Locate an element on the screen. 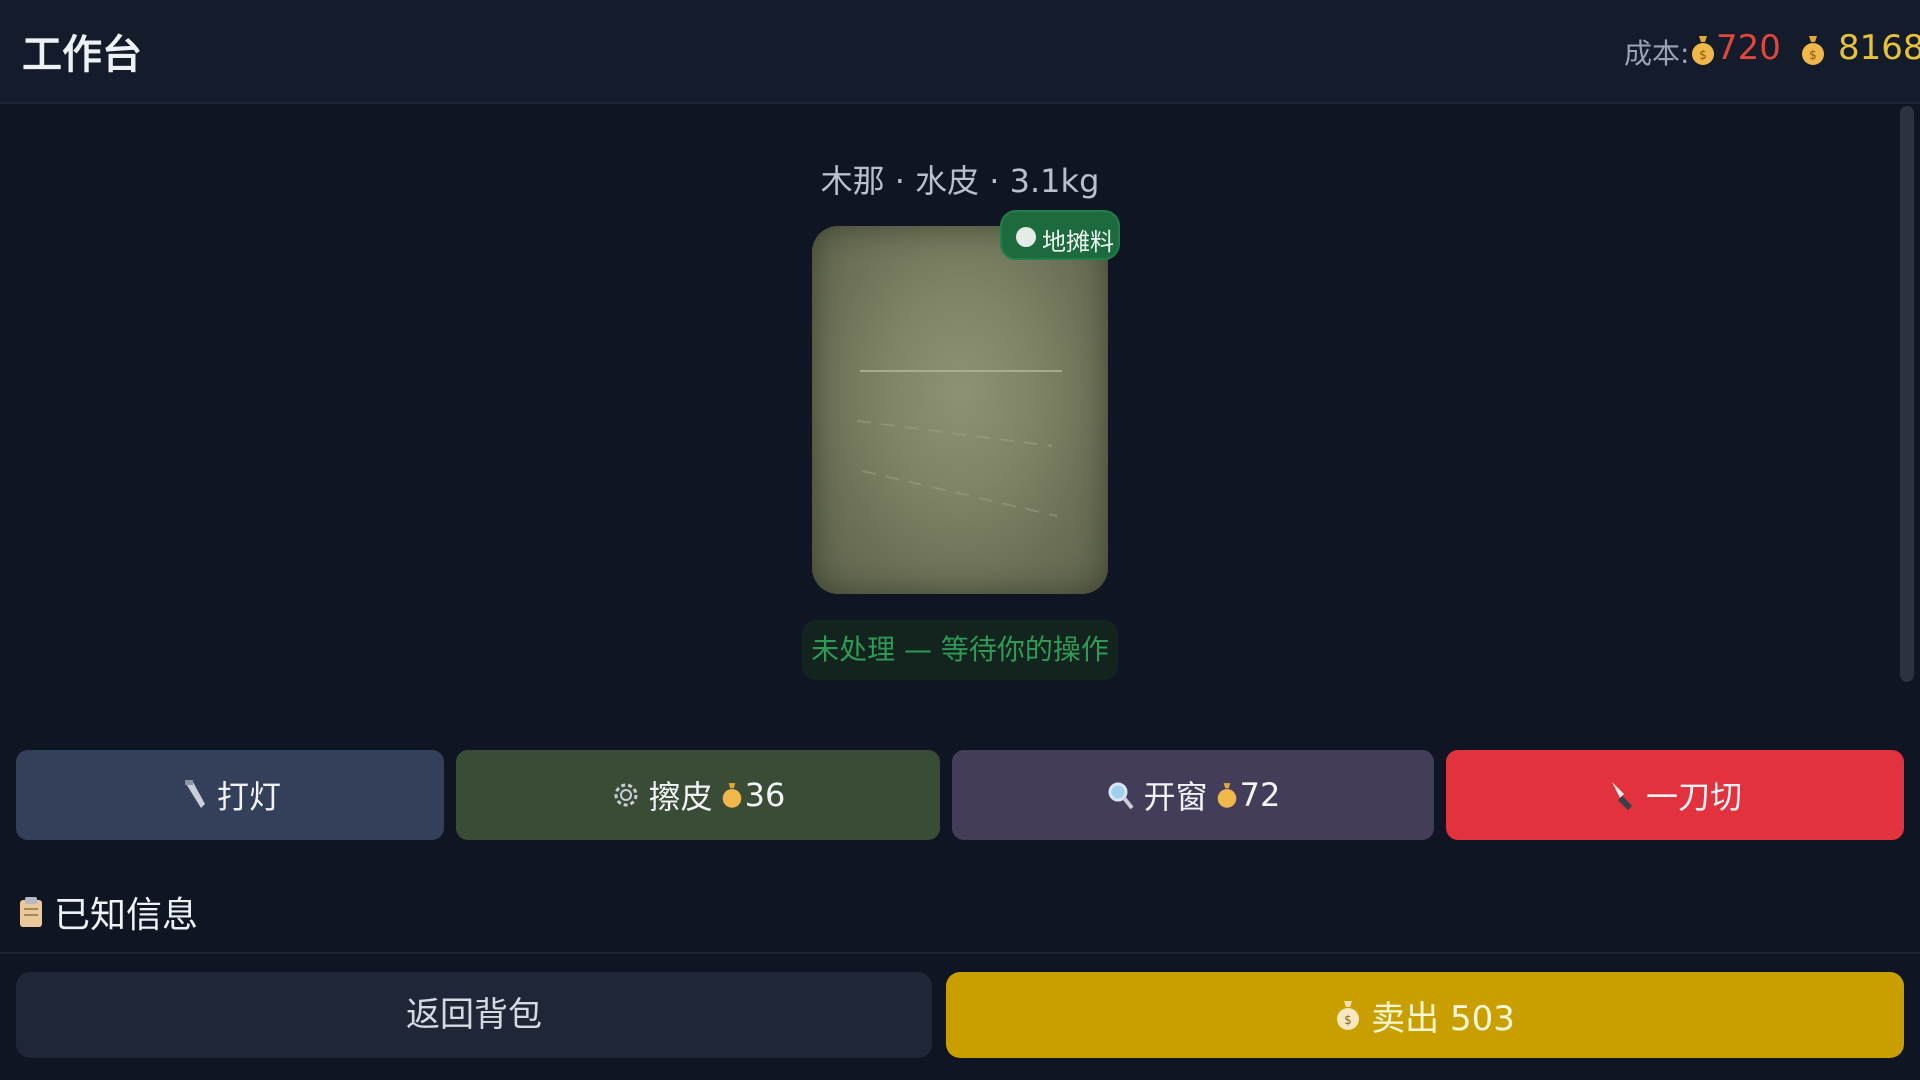  peel-button: 擦皮 36 is located at coordinates (698, 795).